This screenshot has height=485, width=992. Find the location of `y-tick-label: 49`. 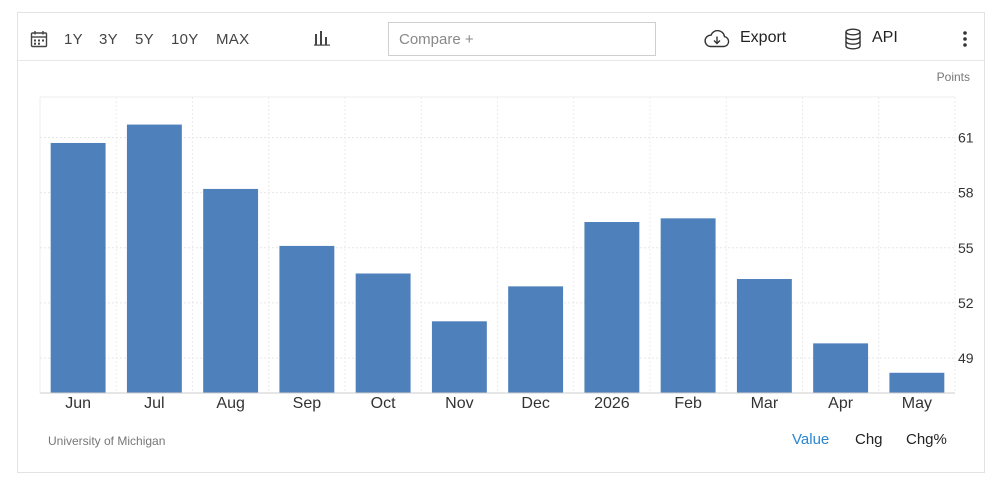

y-tick-label: 49 is located at coordinates (966, 358).